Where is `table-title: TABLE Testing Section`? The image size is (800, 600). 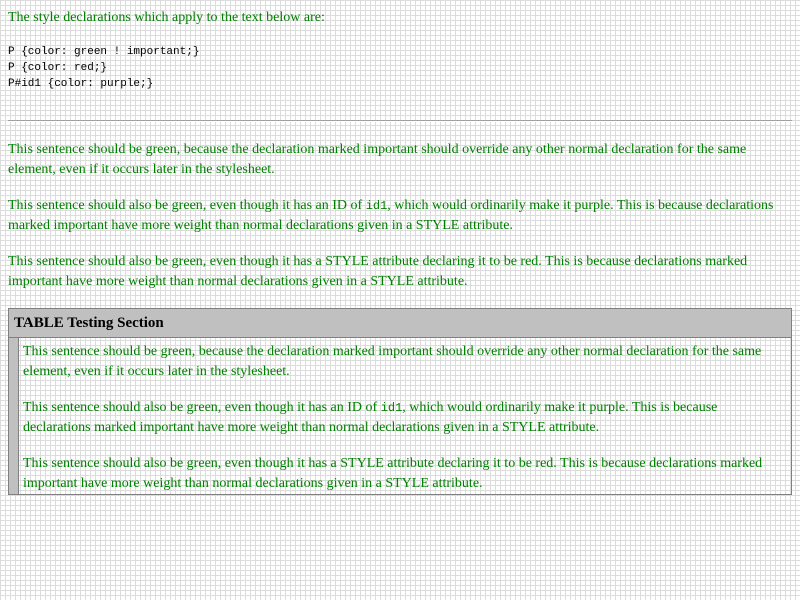 table-title: TABLE Testing Section is located at coordinates (400, 323).